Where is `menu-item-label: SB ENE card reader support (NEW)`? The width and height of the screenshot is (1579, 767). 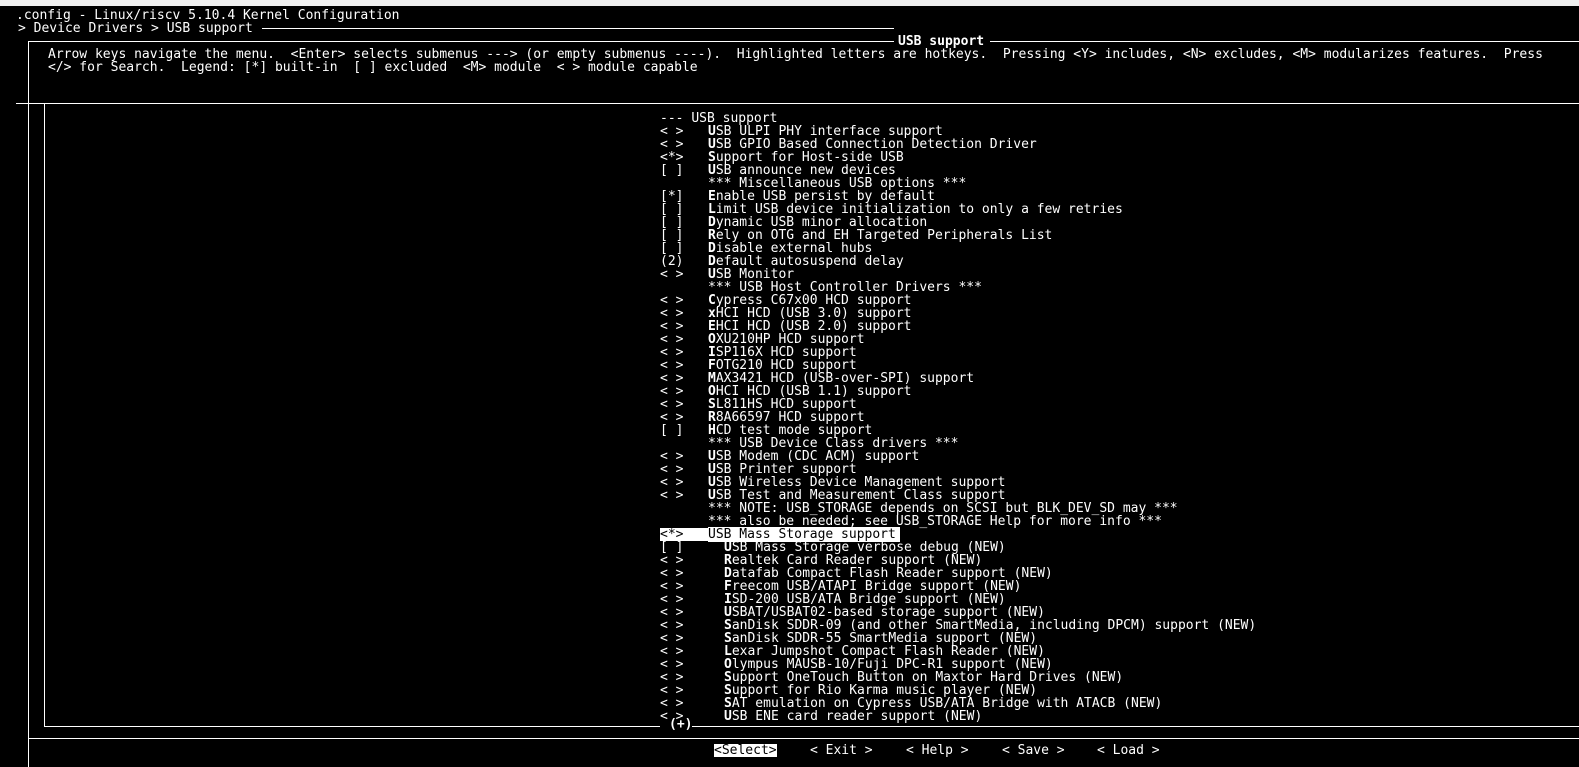 menu-item-label: SB ENE card reader support (NEW) is located at coordinates (857, 716).